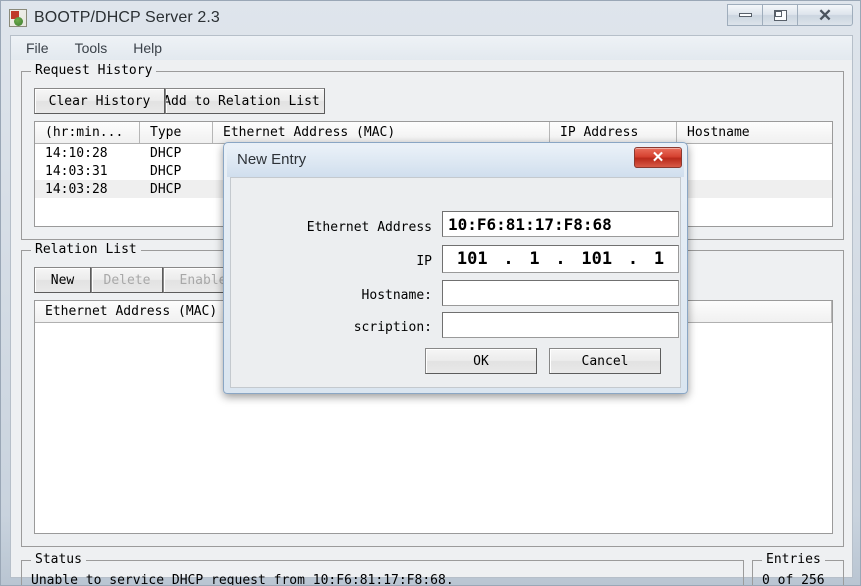  I want to click on ethernet-address-value: 10:F6:81:17:F8:68, so click(530, 224).